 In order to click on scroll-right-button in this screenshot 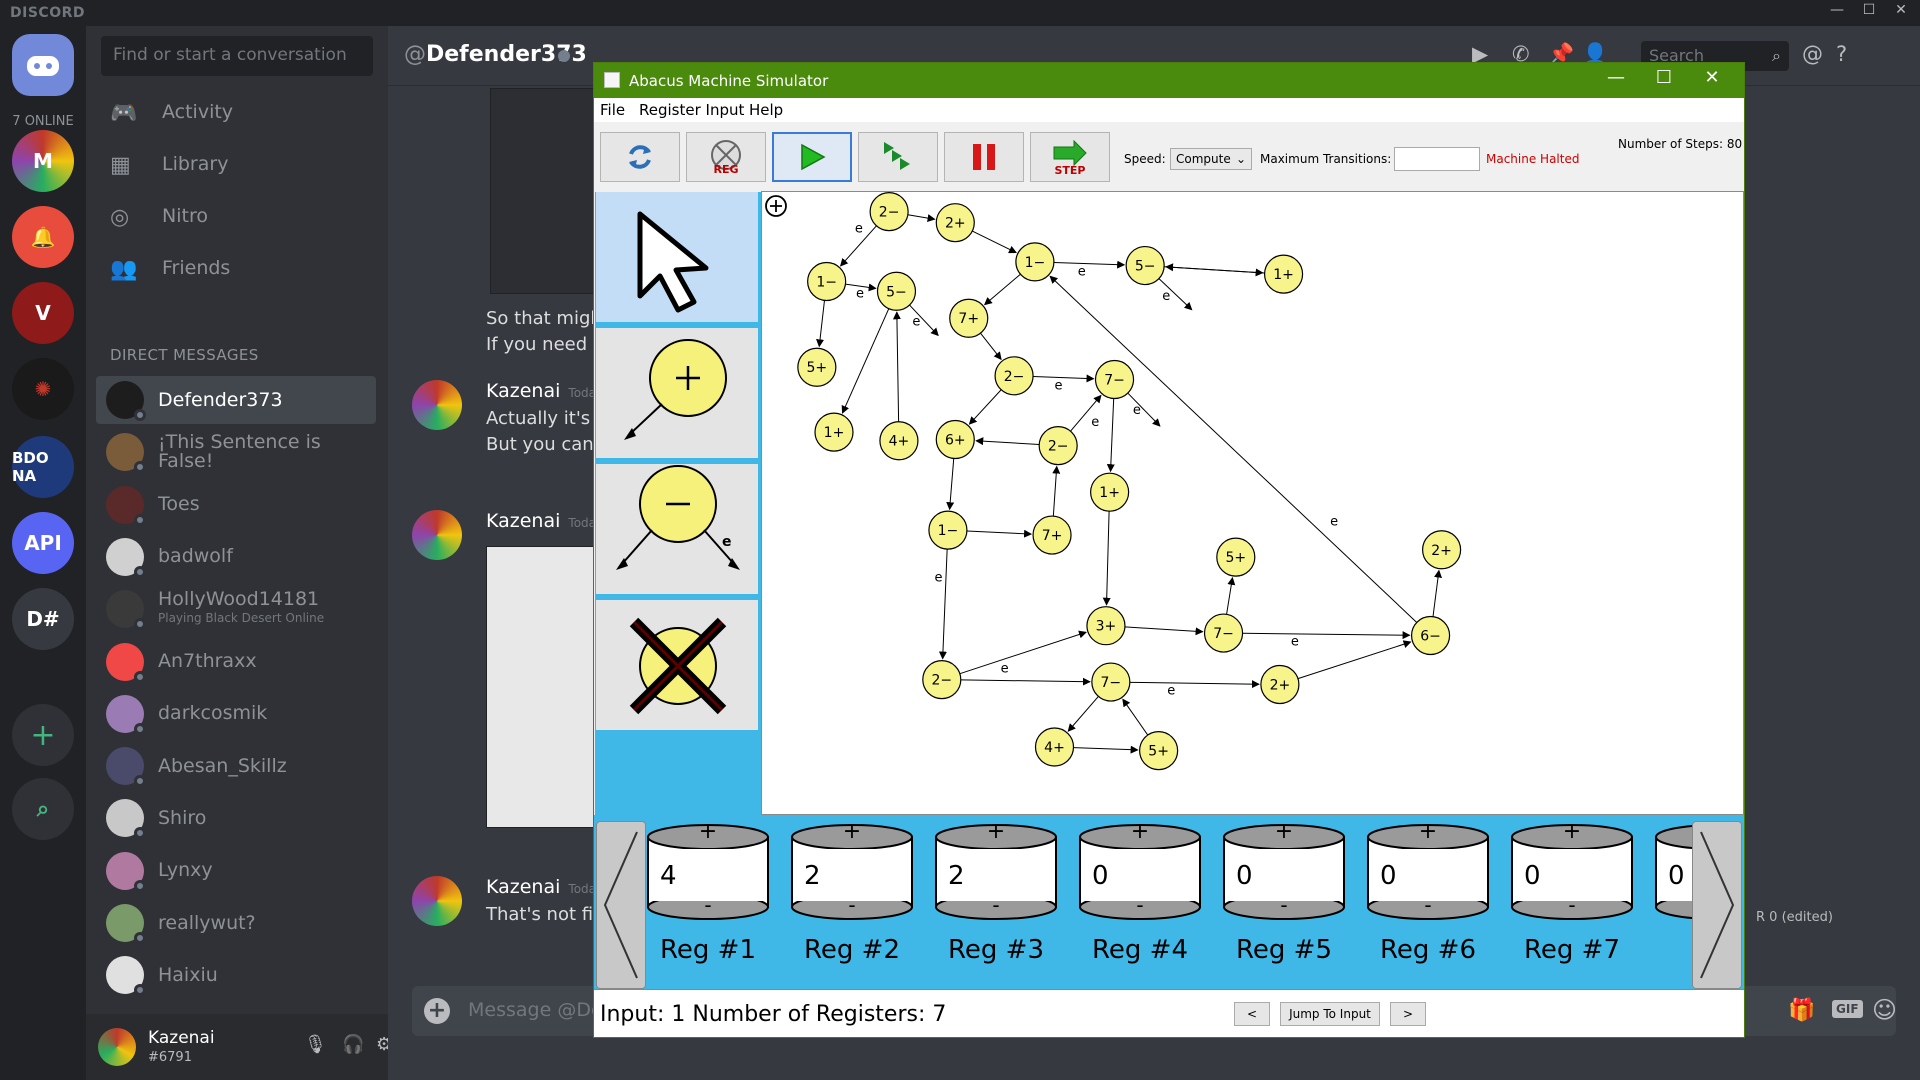, I will do `click(1717, 905)`.